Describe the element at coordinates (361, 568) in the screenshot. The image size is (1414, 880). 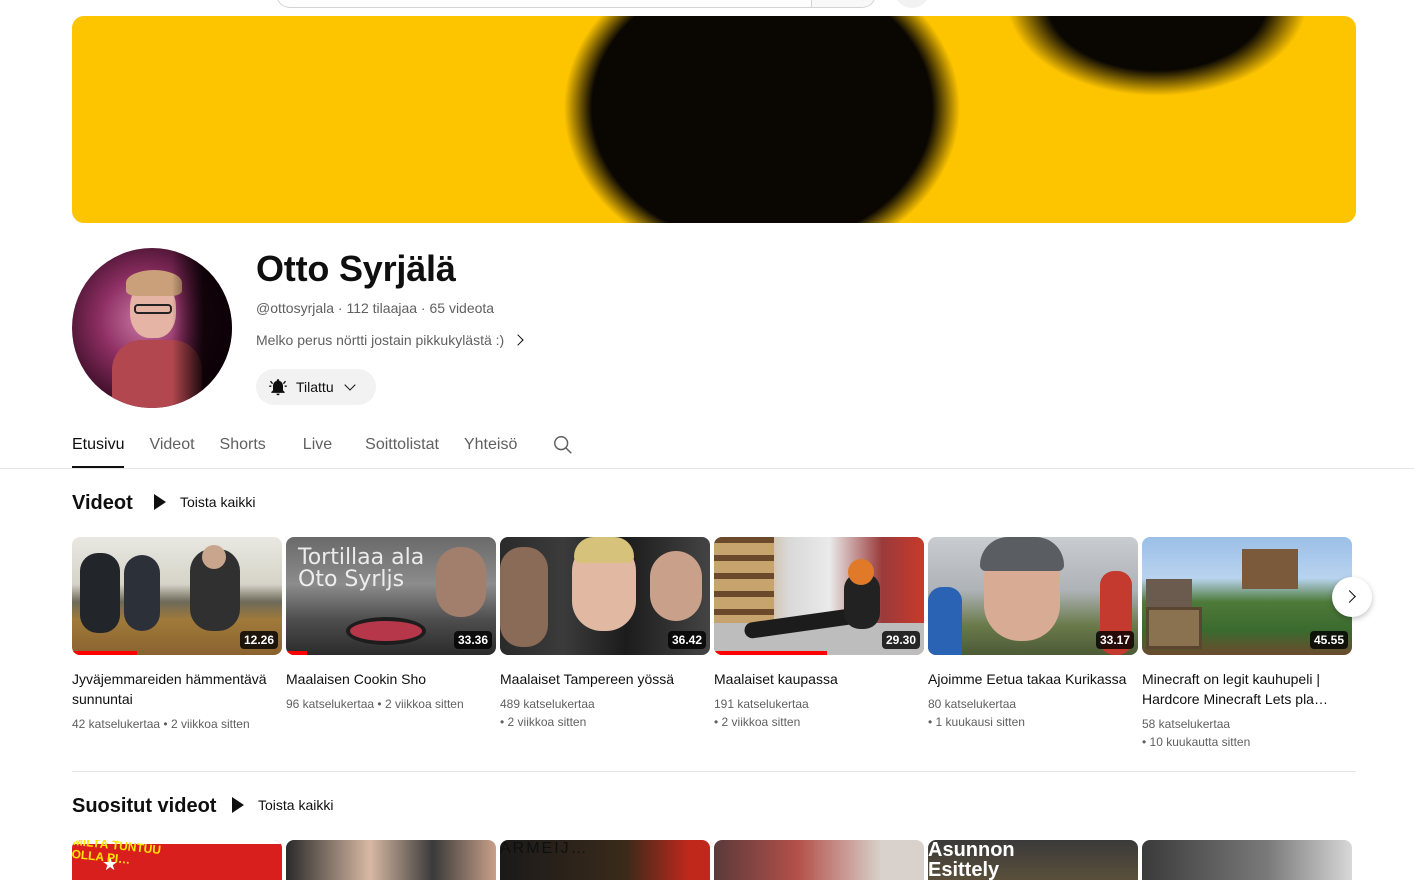
I see `thumbnail-overlay-text: Tortillaa ala Oto Syrljs` at that location.